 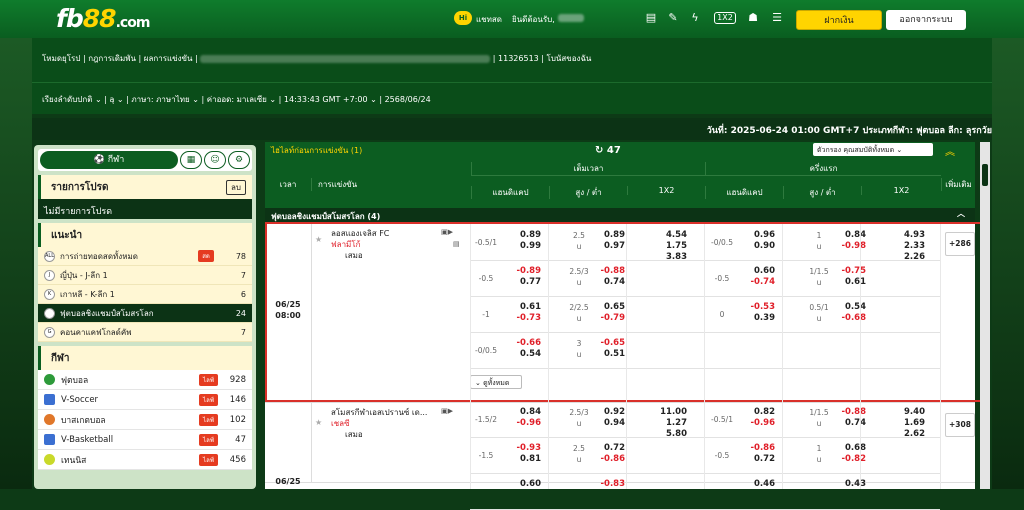 I want to click on live-tv-icon: ▤, so click(x=456, y=244).